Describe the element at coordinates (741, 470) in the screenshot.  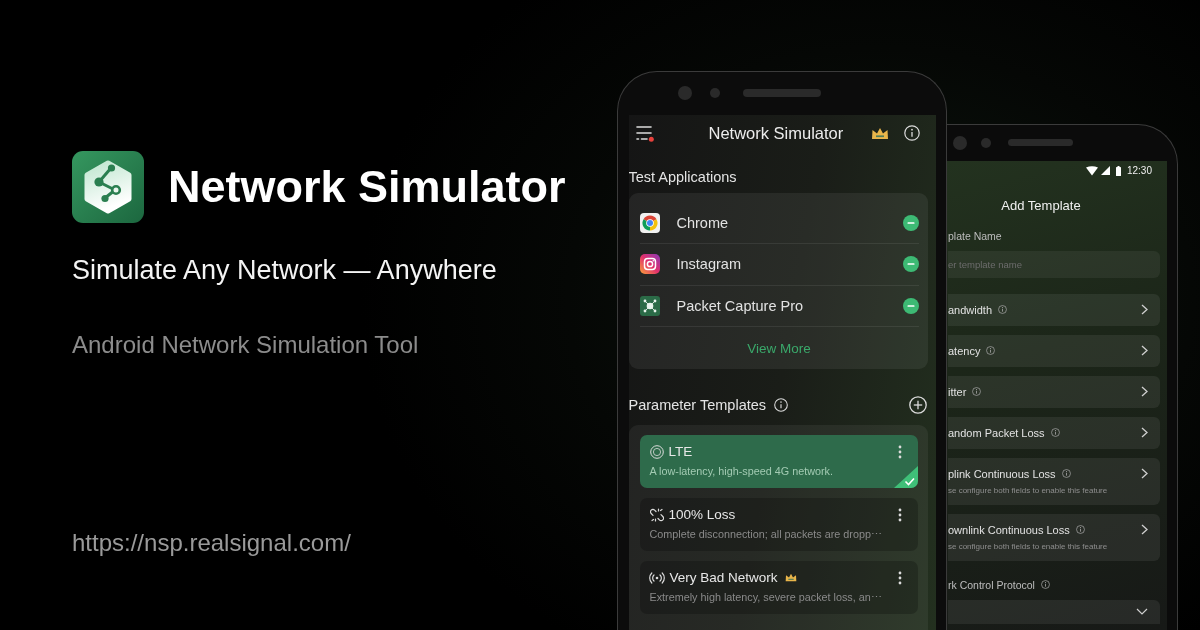
I see `template-description: A low-latency, high-speed 4G network.` at that location.